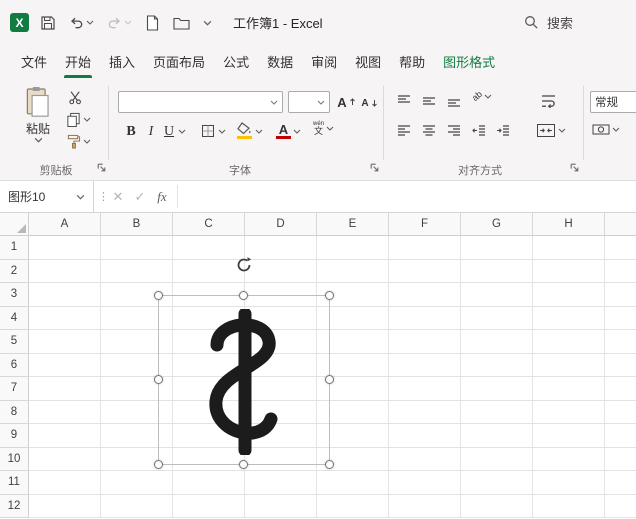 Image resolution: width=636 pixels, height=519 pixels. What do you see at coordinates (281, 483) in the screenshot?
I see `cell-D11` at bounding box center [281, 483].